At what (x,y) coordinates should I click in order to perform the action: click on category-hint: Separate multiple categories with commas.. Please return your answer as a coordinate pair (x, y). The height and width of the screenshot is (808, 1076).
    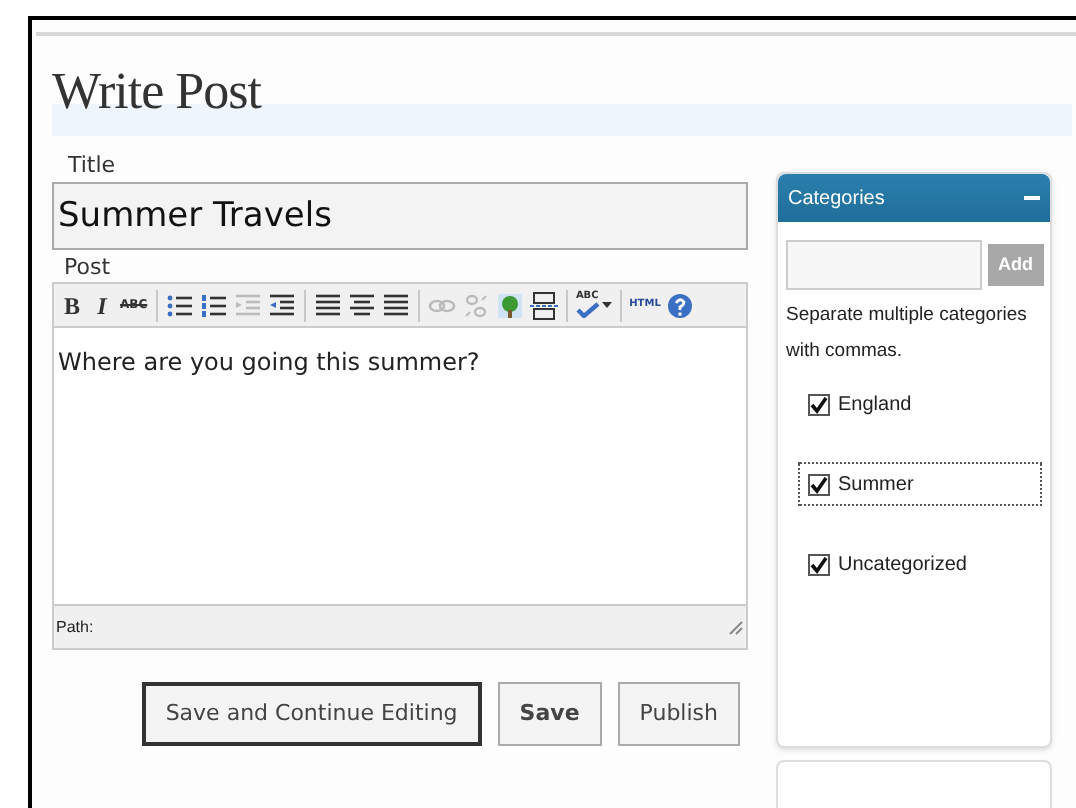
    Looking at the image, I should click on (907, 334).